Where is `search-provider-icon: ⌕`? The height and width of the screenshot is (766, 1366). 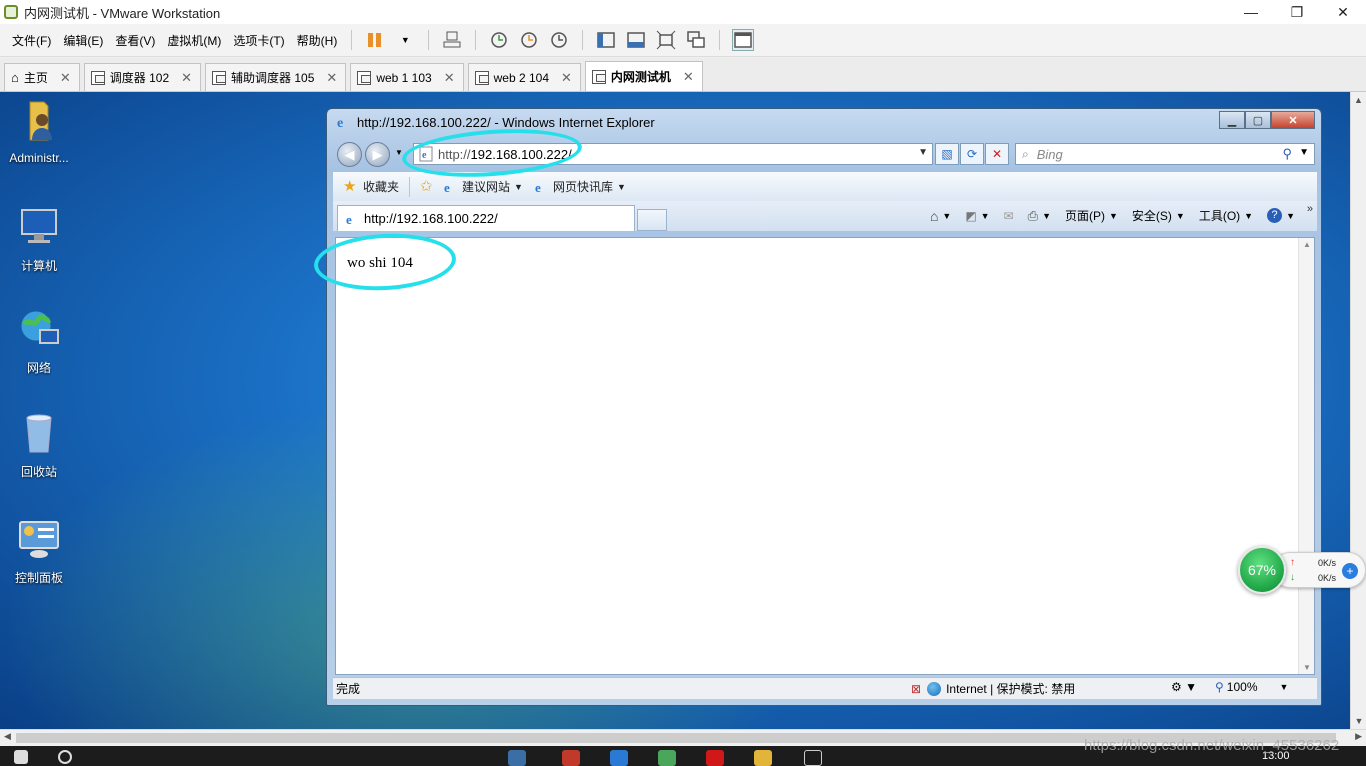
search-provider-icon: ⌕ is located at coordinates (1025, 153).